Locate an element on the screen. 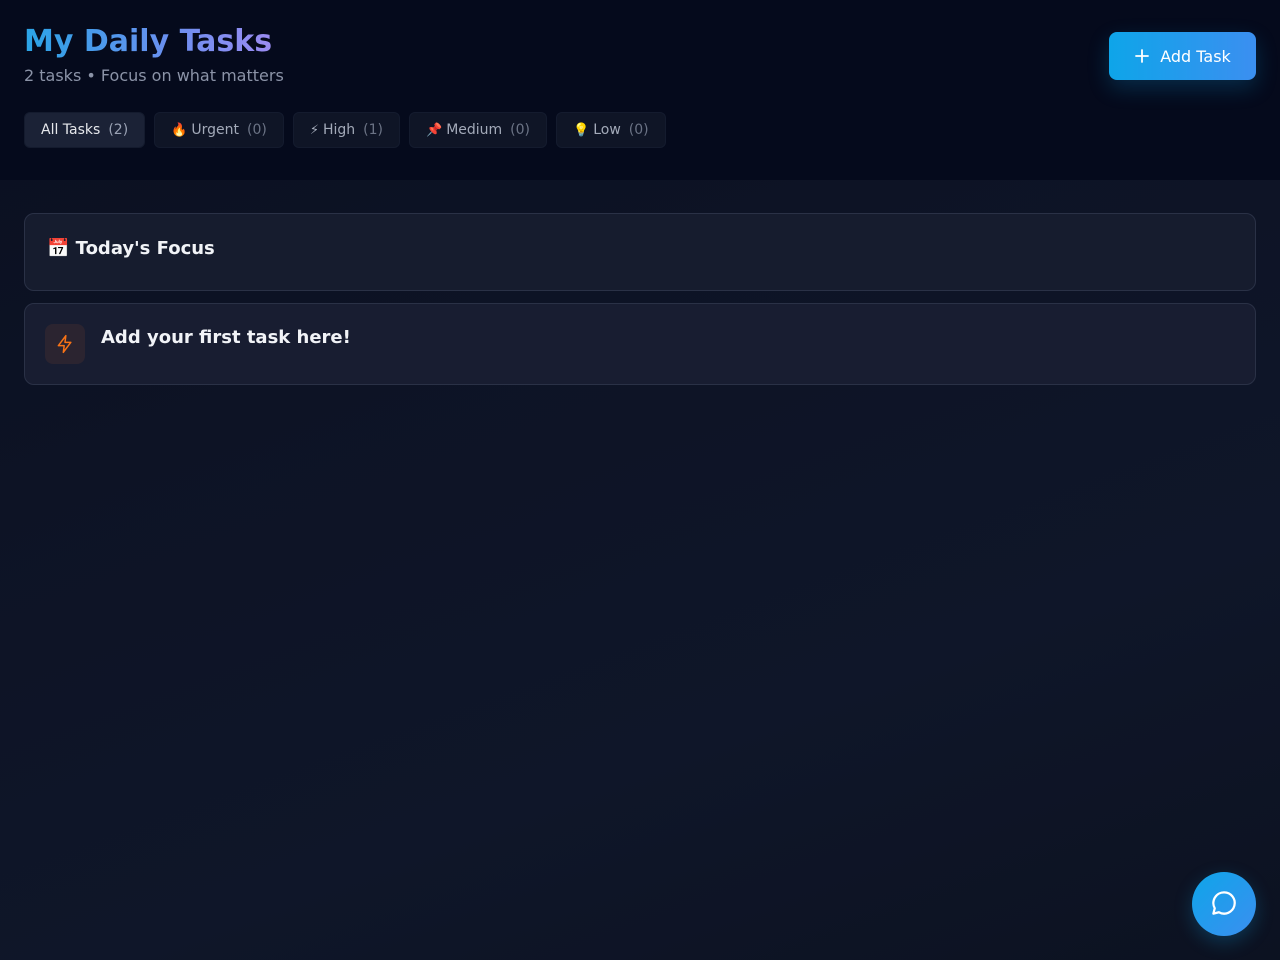  todays-focus-card: 📅 Today's Focus is located at coordinates (640, 252).